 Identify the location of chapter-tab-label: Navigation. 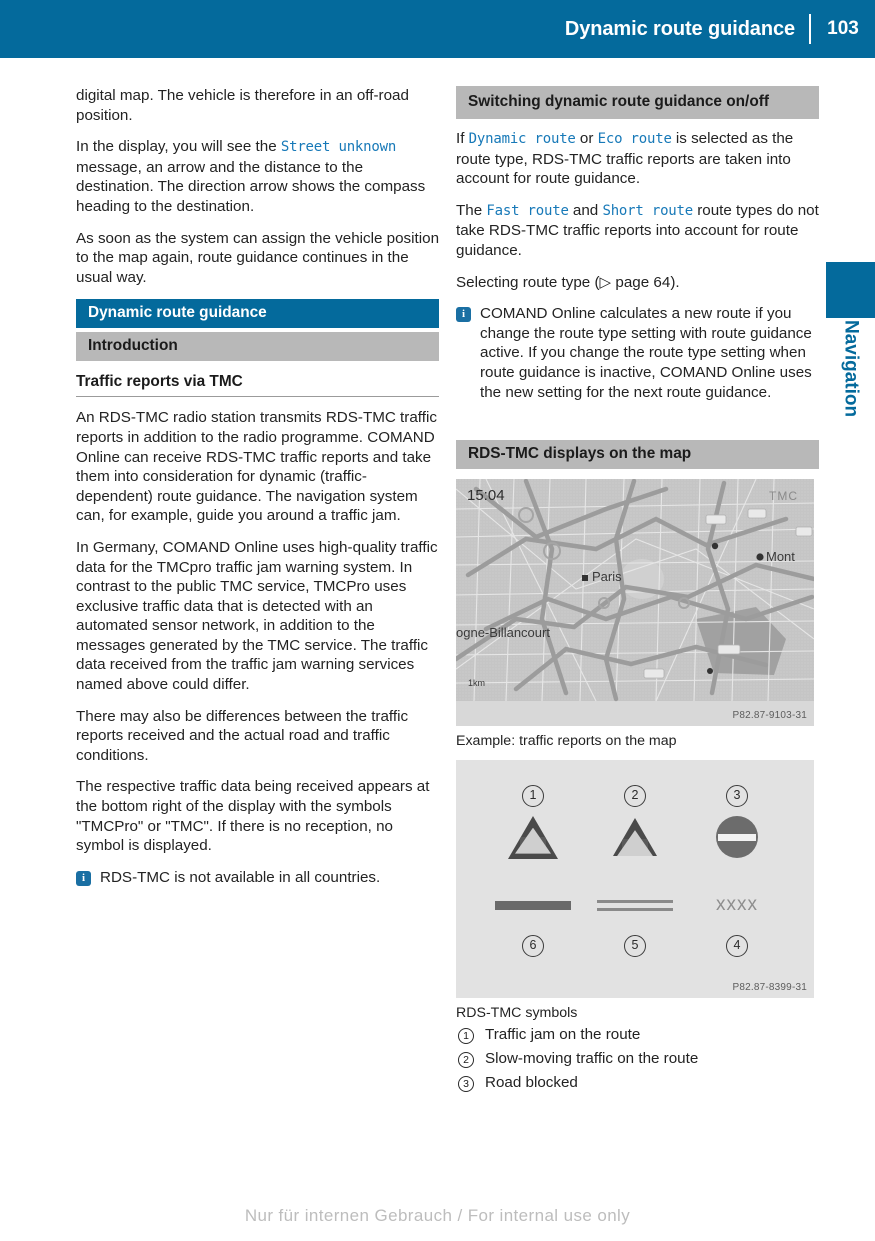
(850, 418).